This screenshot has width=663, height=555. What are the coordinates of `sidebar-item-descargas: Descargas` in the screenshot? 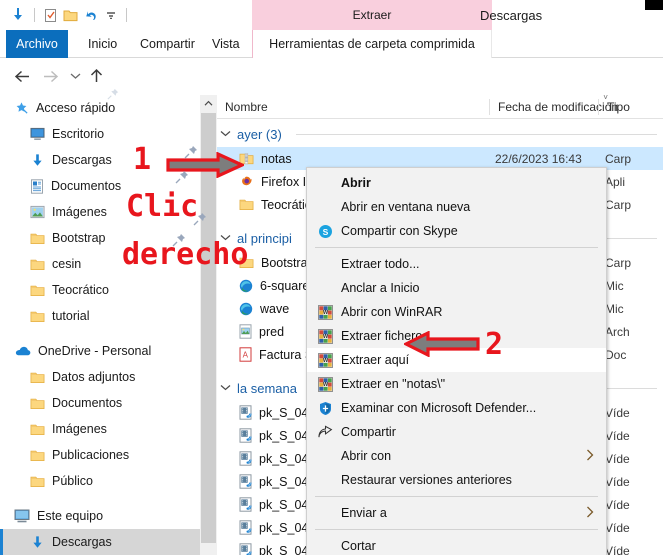 It's located at (100, 542).